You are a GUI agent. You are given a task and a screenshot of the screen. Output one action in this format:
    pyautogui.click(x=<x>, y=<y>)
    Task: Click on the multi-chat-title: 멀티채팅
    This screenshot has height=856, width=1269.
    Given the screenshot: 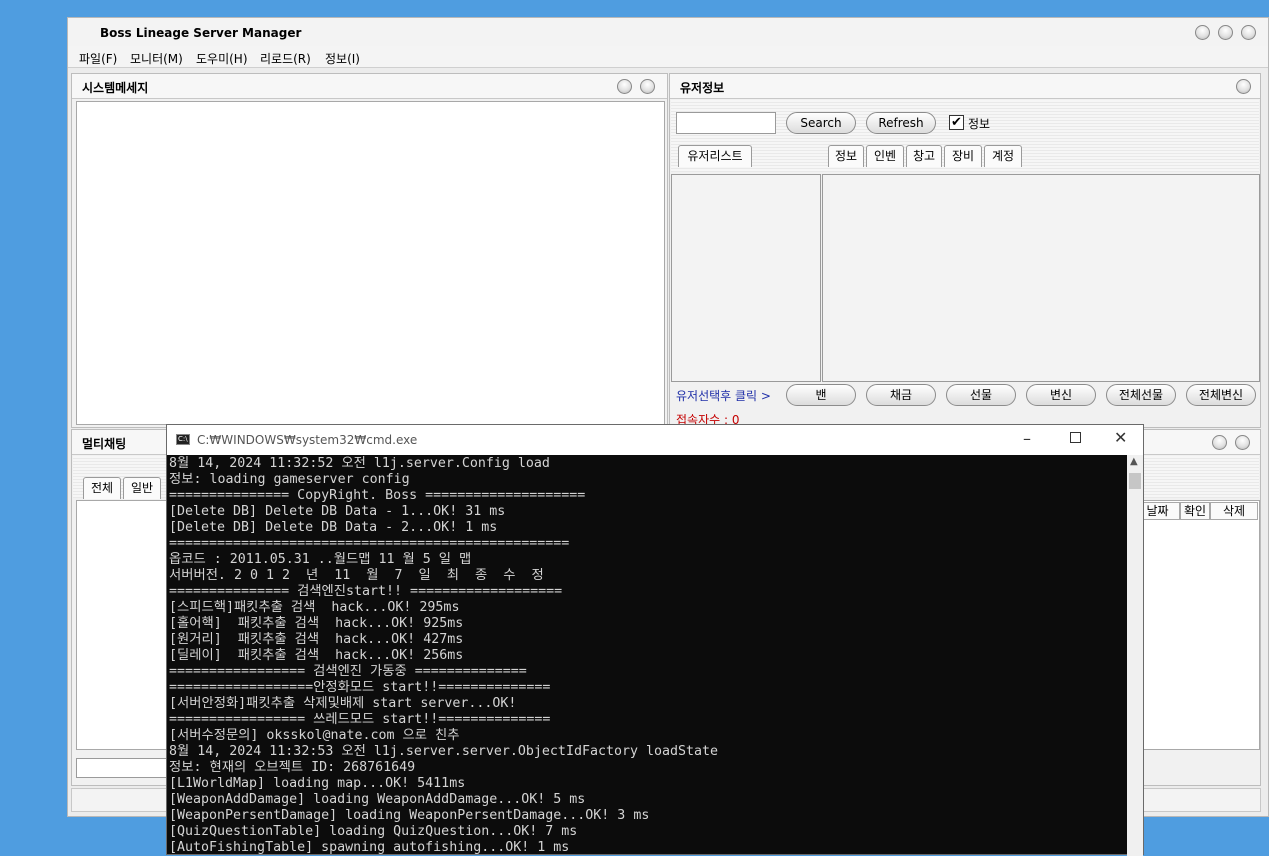 What is the action you would take?
    pyautogui.click(x=104, y=444)
    